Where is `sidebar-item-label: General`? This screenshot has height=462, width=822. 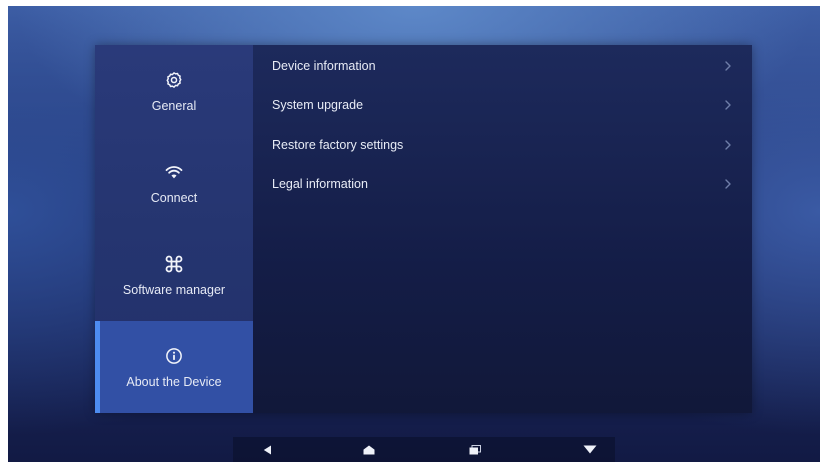
sidebar-item-label: General is located at coordinates (174, 105).